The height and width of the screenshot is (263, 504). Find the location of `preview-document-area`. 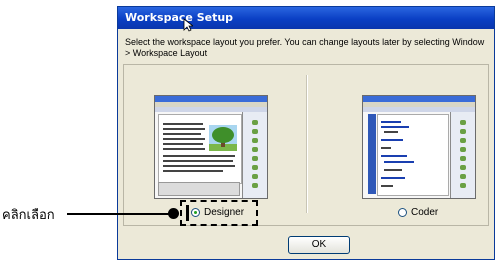

preview-document-area is located at coordinates (200, 149).